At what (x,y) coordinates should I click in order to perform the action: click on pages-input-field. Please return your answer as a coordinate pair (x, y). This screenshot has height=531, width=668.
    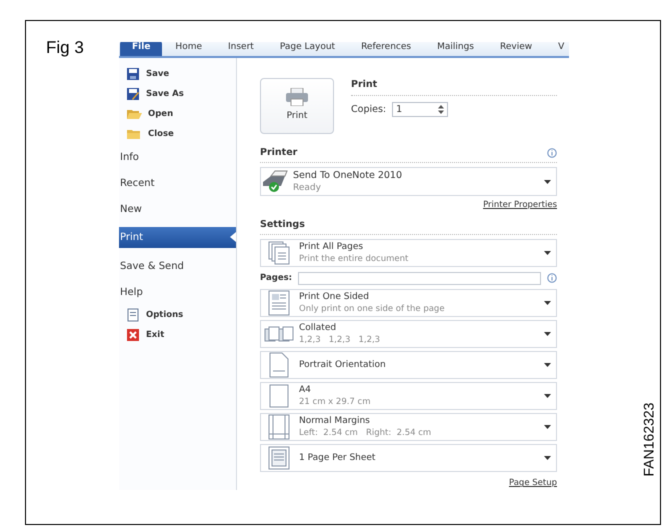
    Looking at the image, I should click on (419, 278).